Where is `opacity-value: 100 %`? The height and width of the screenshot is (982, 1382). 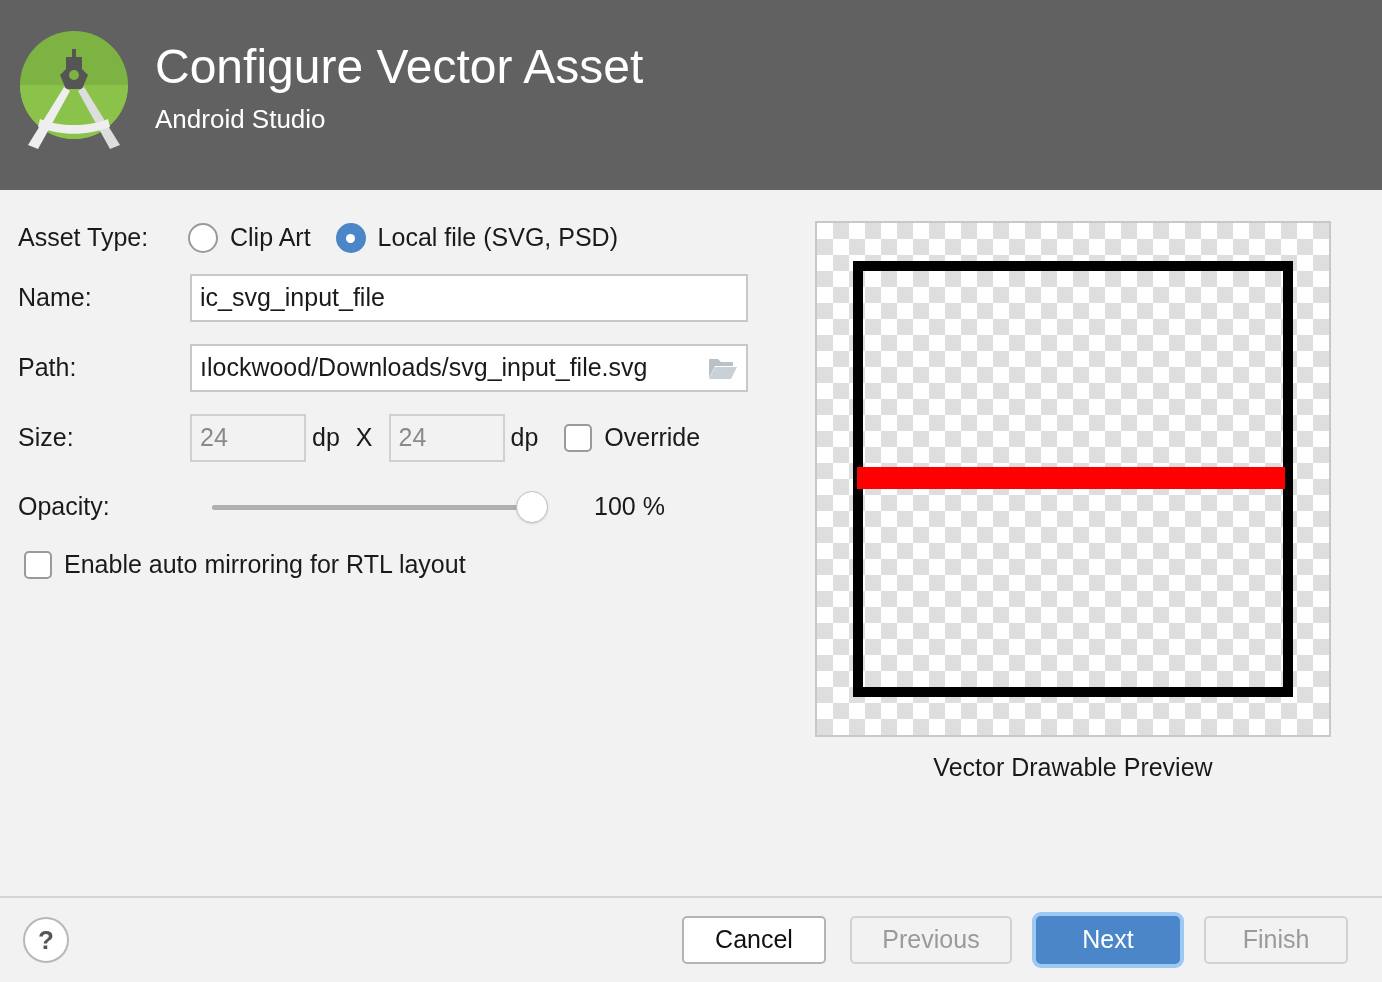
opacity-value: 100 % is located at coordinates (629, 507).